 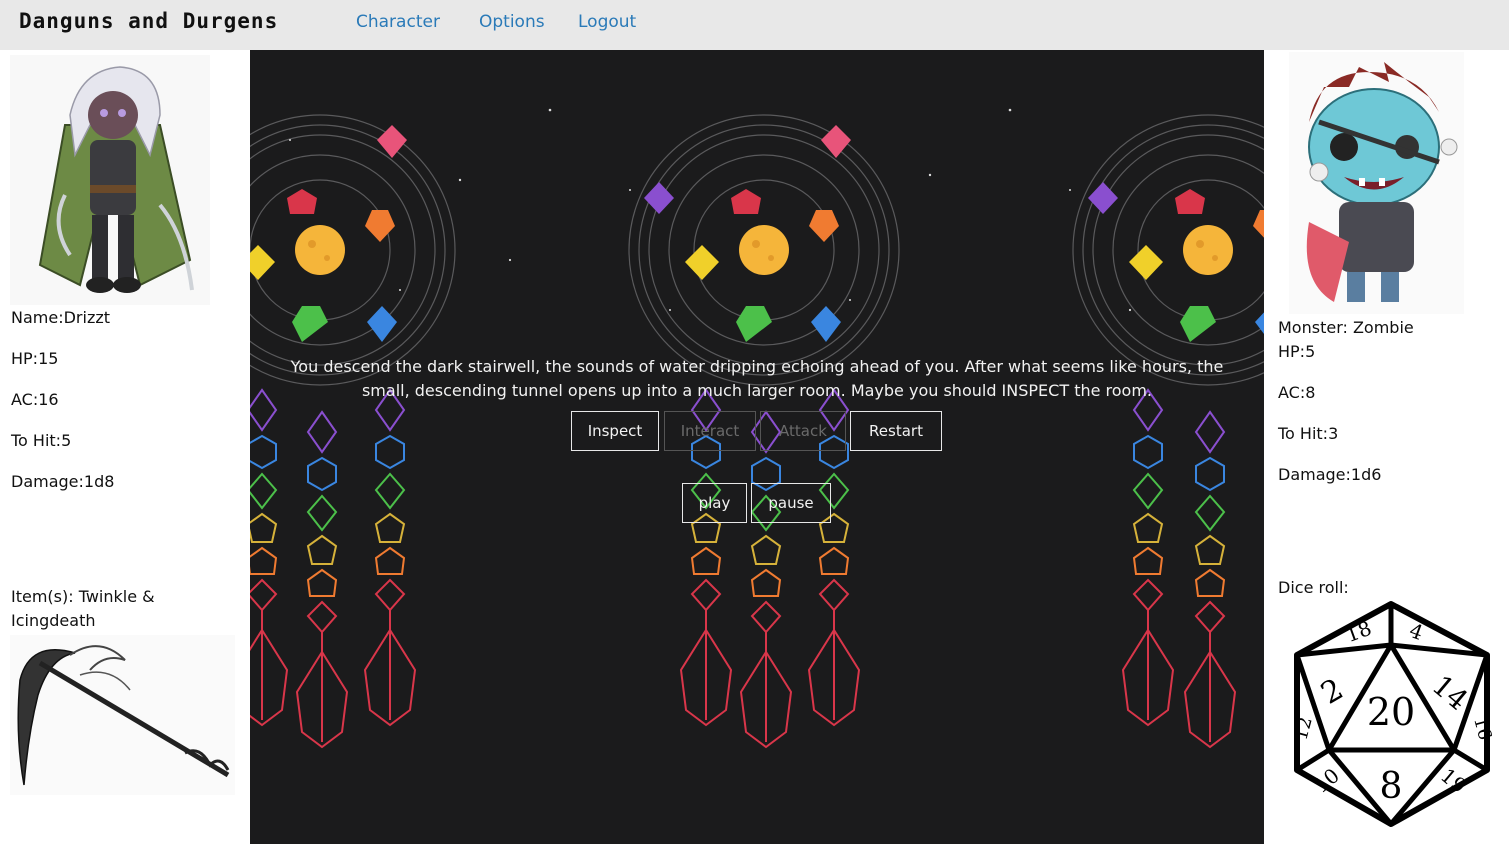 I want to click on brand-title: Danguns and Durgens, so click(x=148, y=21).